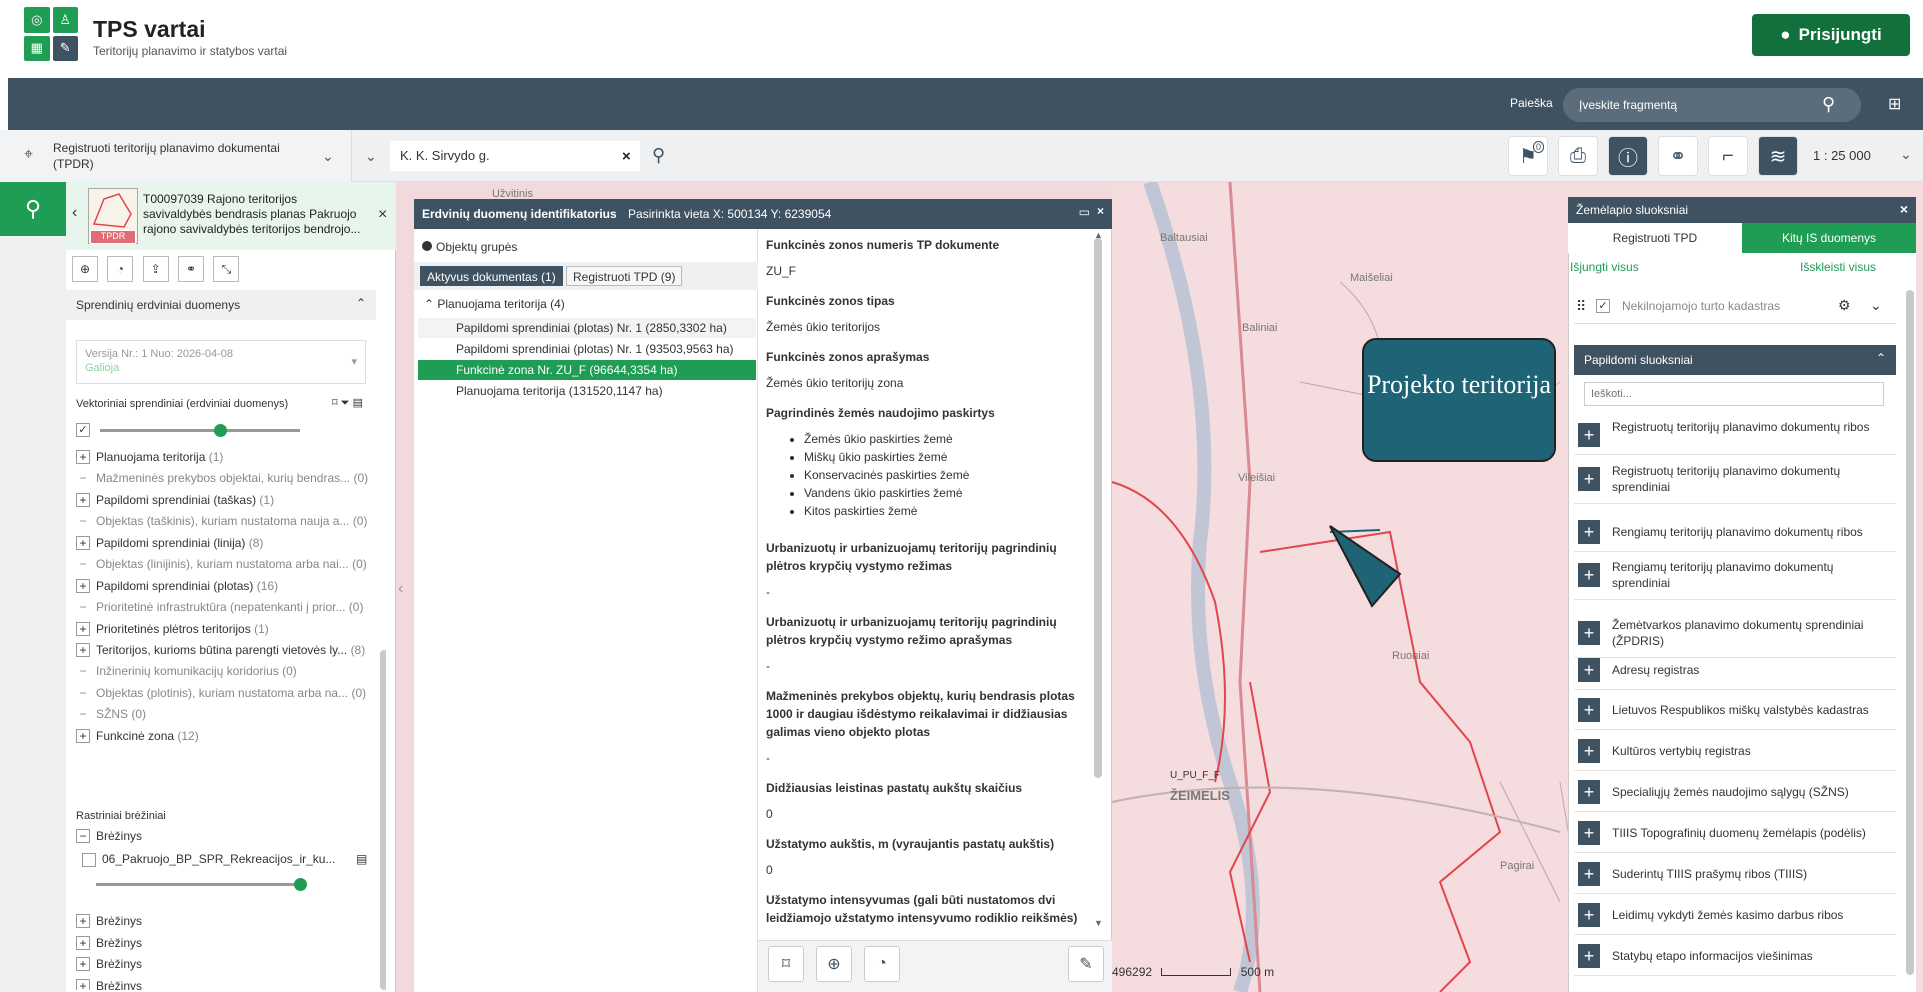 Image resolution: width=1923 pixels, height=992 pixels. What do you see at coordinates (587, 370) in the screenshot?
I see `identifier-item: Funkcinė zona Nr. ZU_F (96644,3354 ha)` at bounding box center [587, 370].